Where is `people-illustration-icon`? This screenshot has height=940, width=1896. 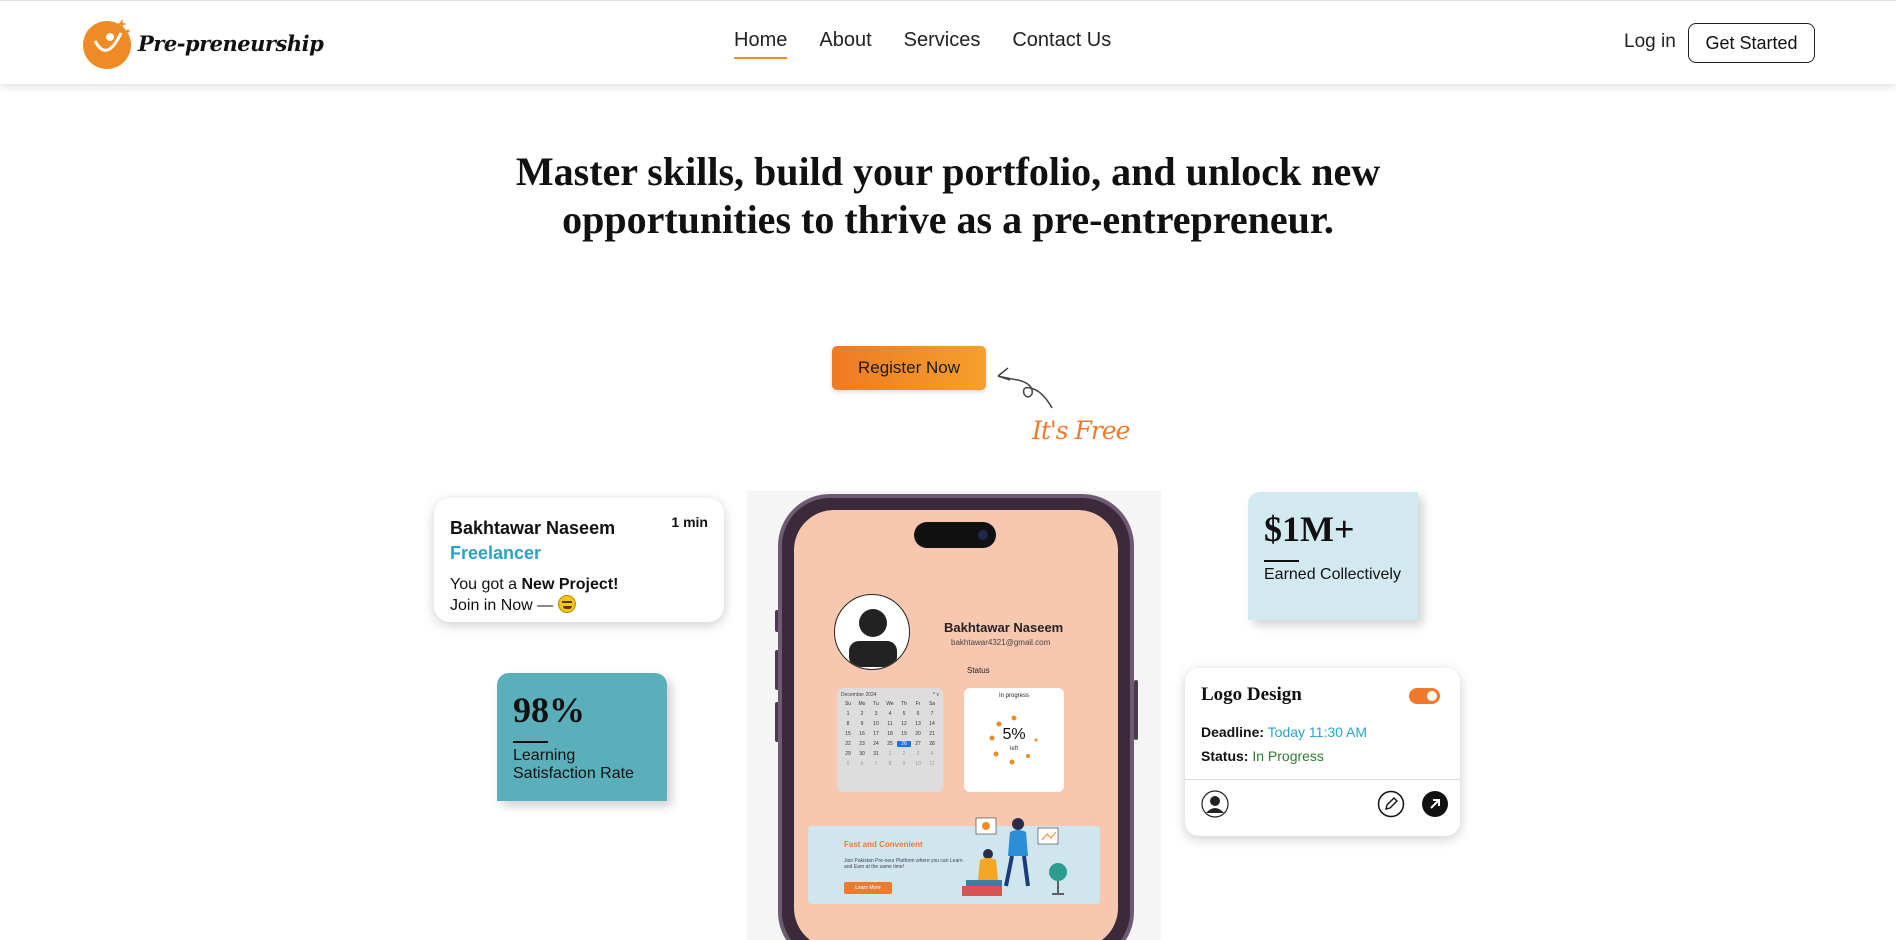
people-illustration-icon is located at coordinates (1014, 856).